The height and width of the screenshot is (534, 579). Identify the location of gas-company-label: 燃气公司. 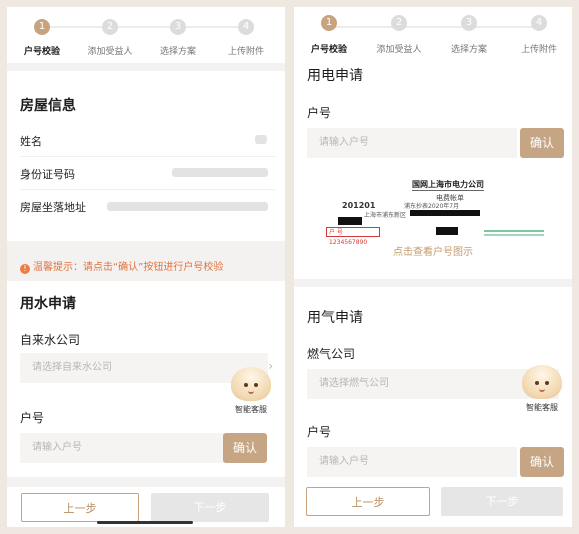
(331, 354).